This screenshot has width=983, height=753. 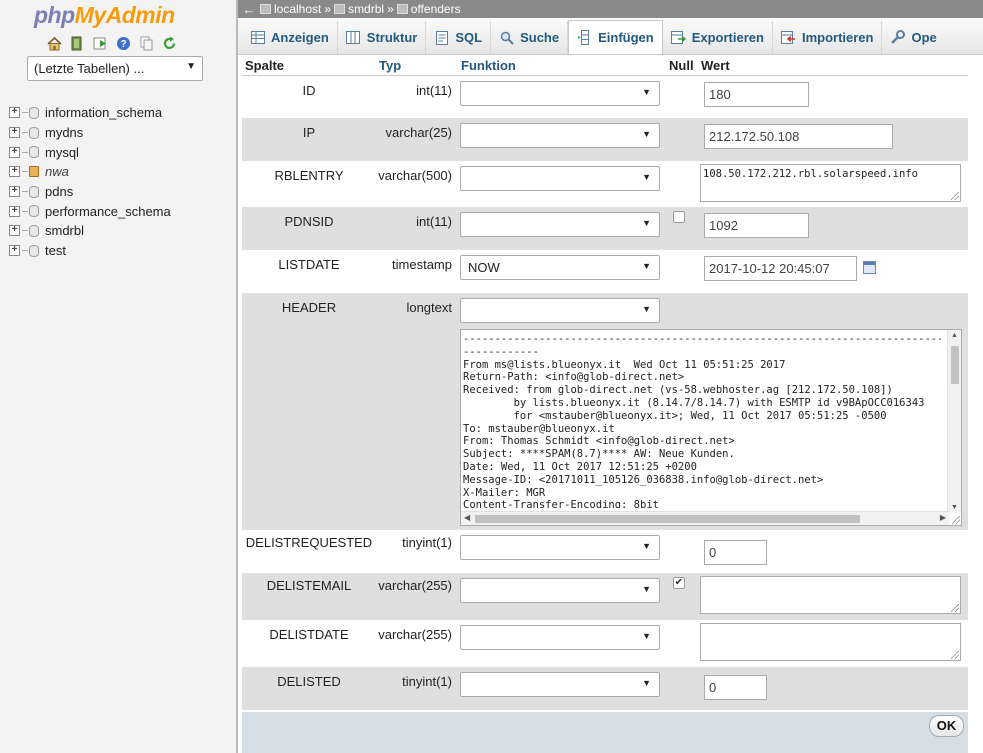 What do you see at coordinates (615, 37) in the screenshot?
I see `tab-insert: Einfügen` at bounding box center [615, 37].